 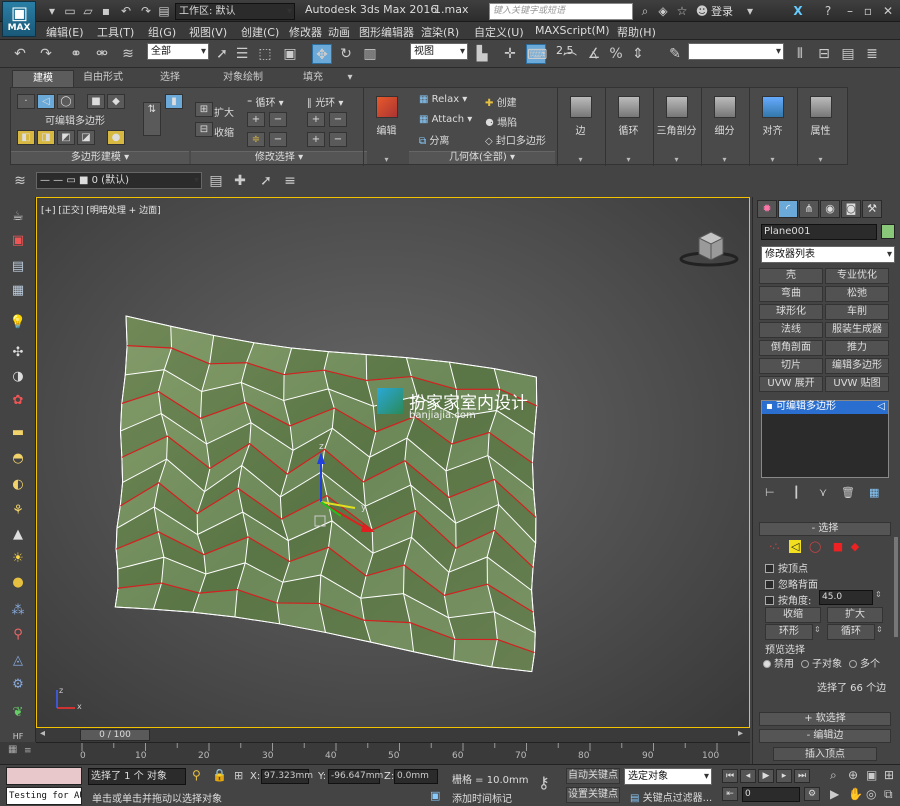 What do you see at coordinates (791, 330) in the screenshot?
I see `modifier-button: 法线` at bounding box center [791, 330].